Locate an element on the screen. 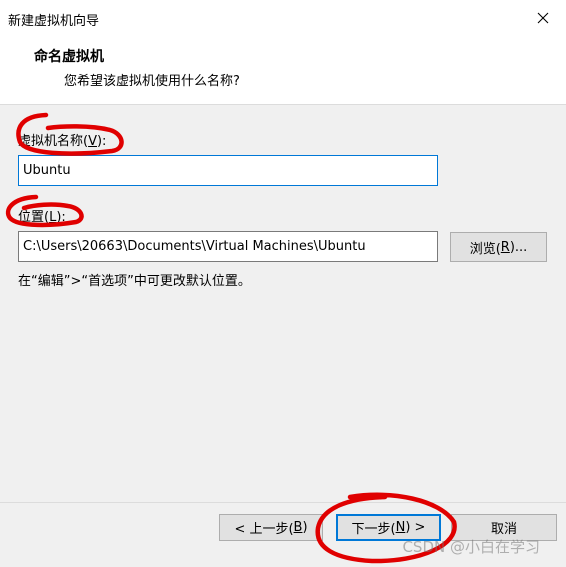  title-bar: 新建虚拟机向导 is located at coordinates (283, 18).